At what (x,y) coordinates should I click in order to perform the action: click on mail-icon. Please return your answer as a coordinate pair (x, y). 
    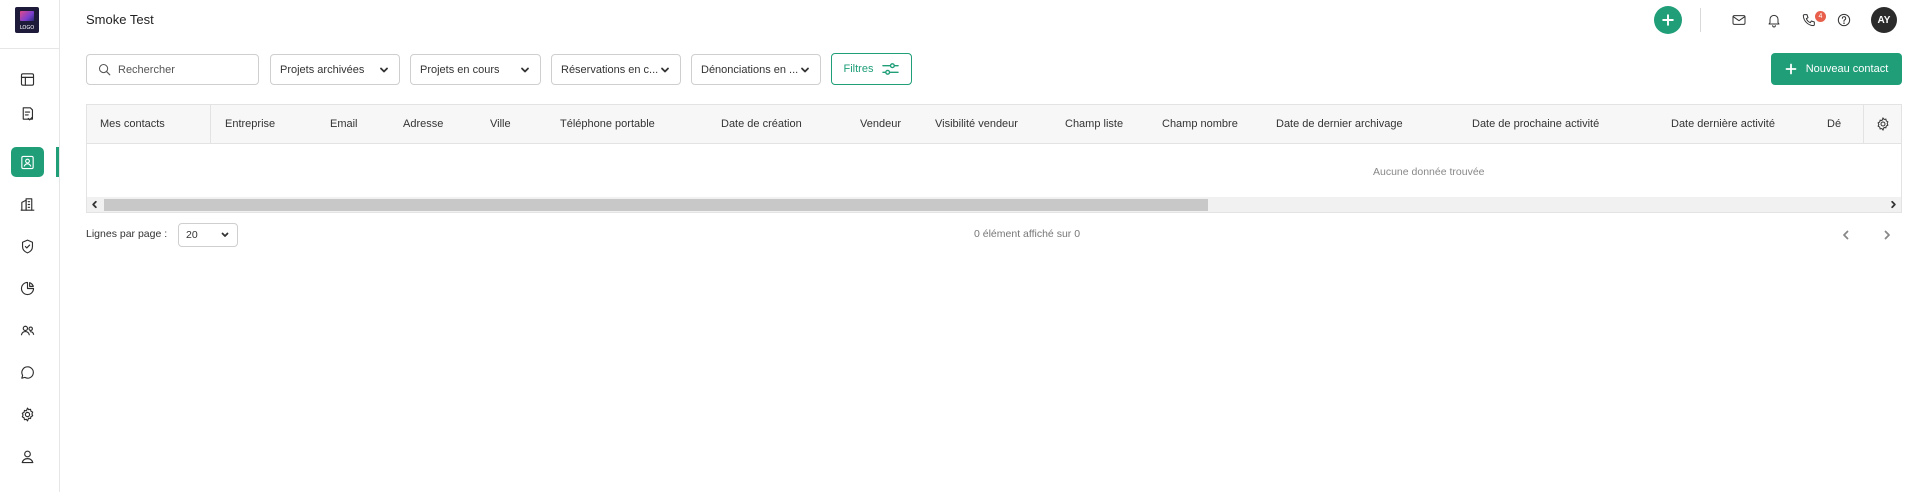
    Looking at the image, I should click on (1739, 20).